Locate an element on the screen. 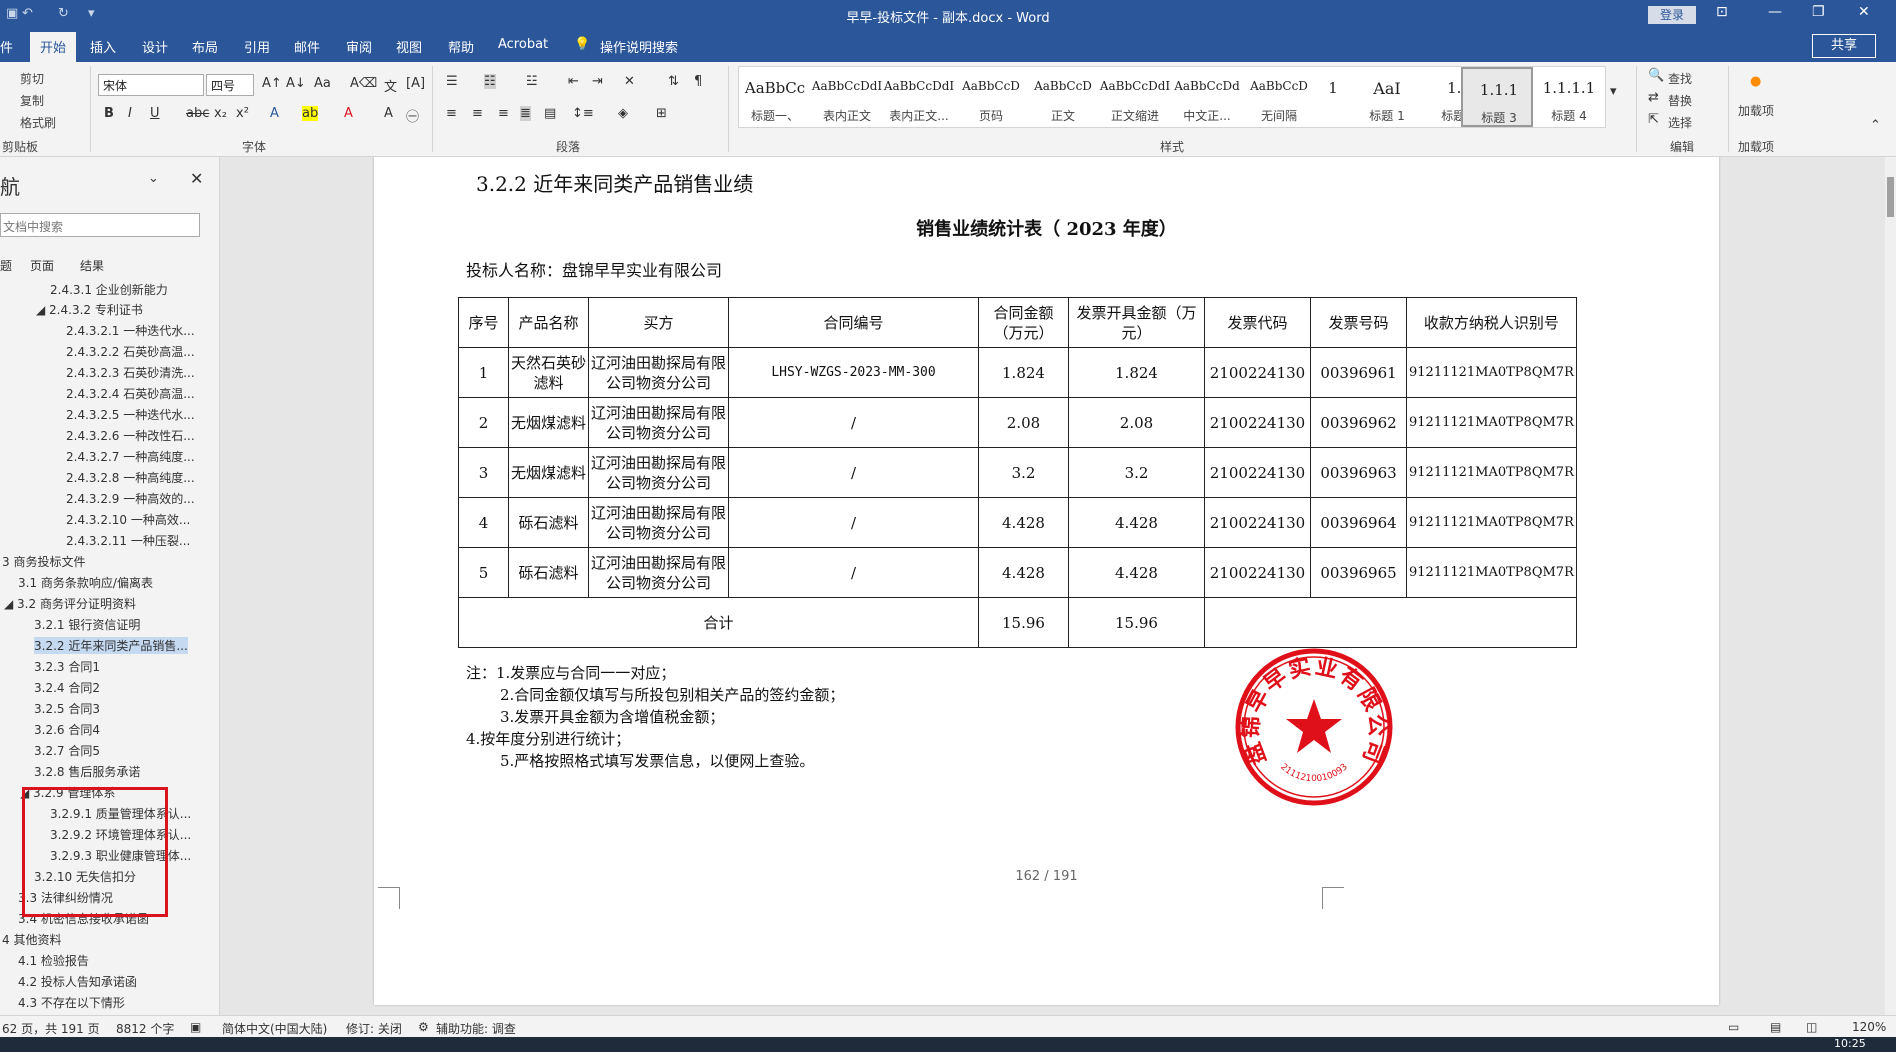  close-icon: ✕ is located at coordinates (196, 178).